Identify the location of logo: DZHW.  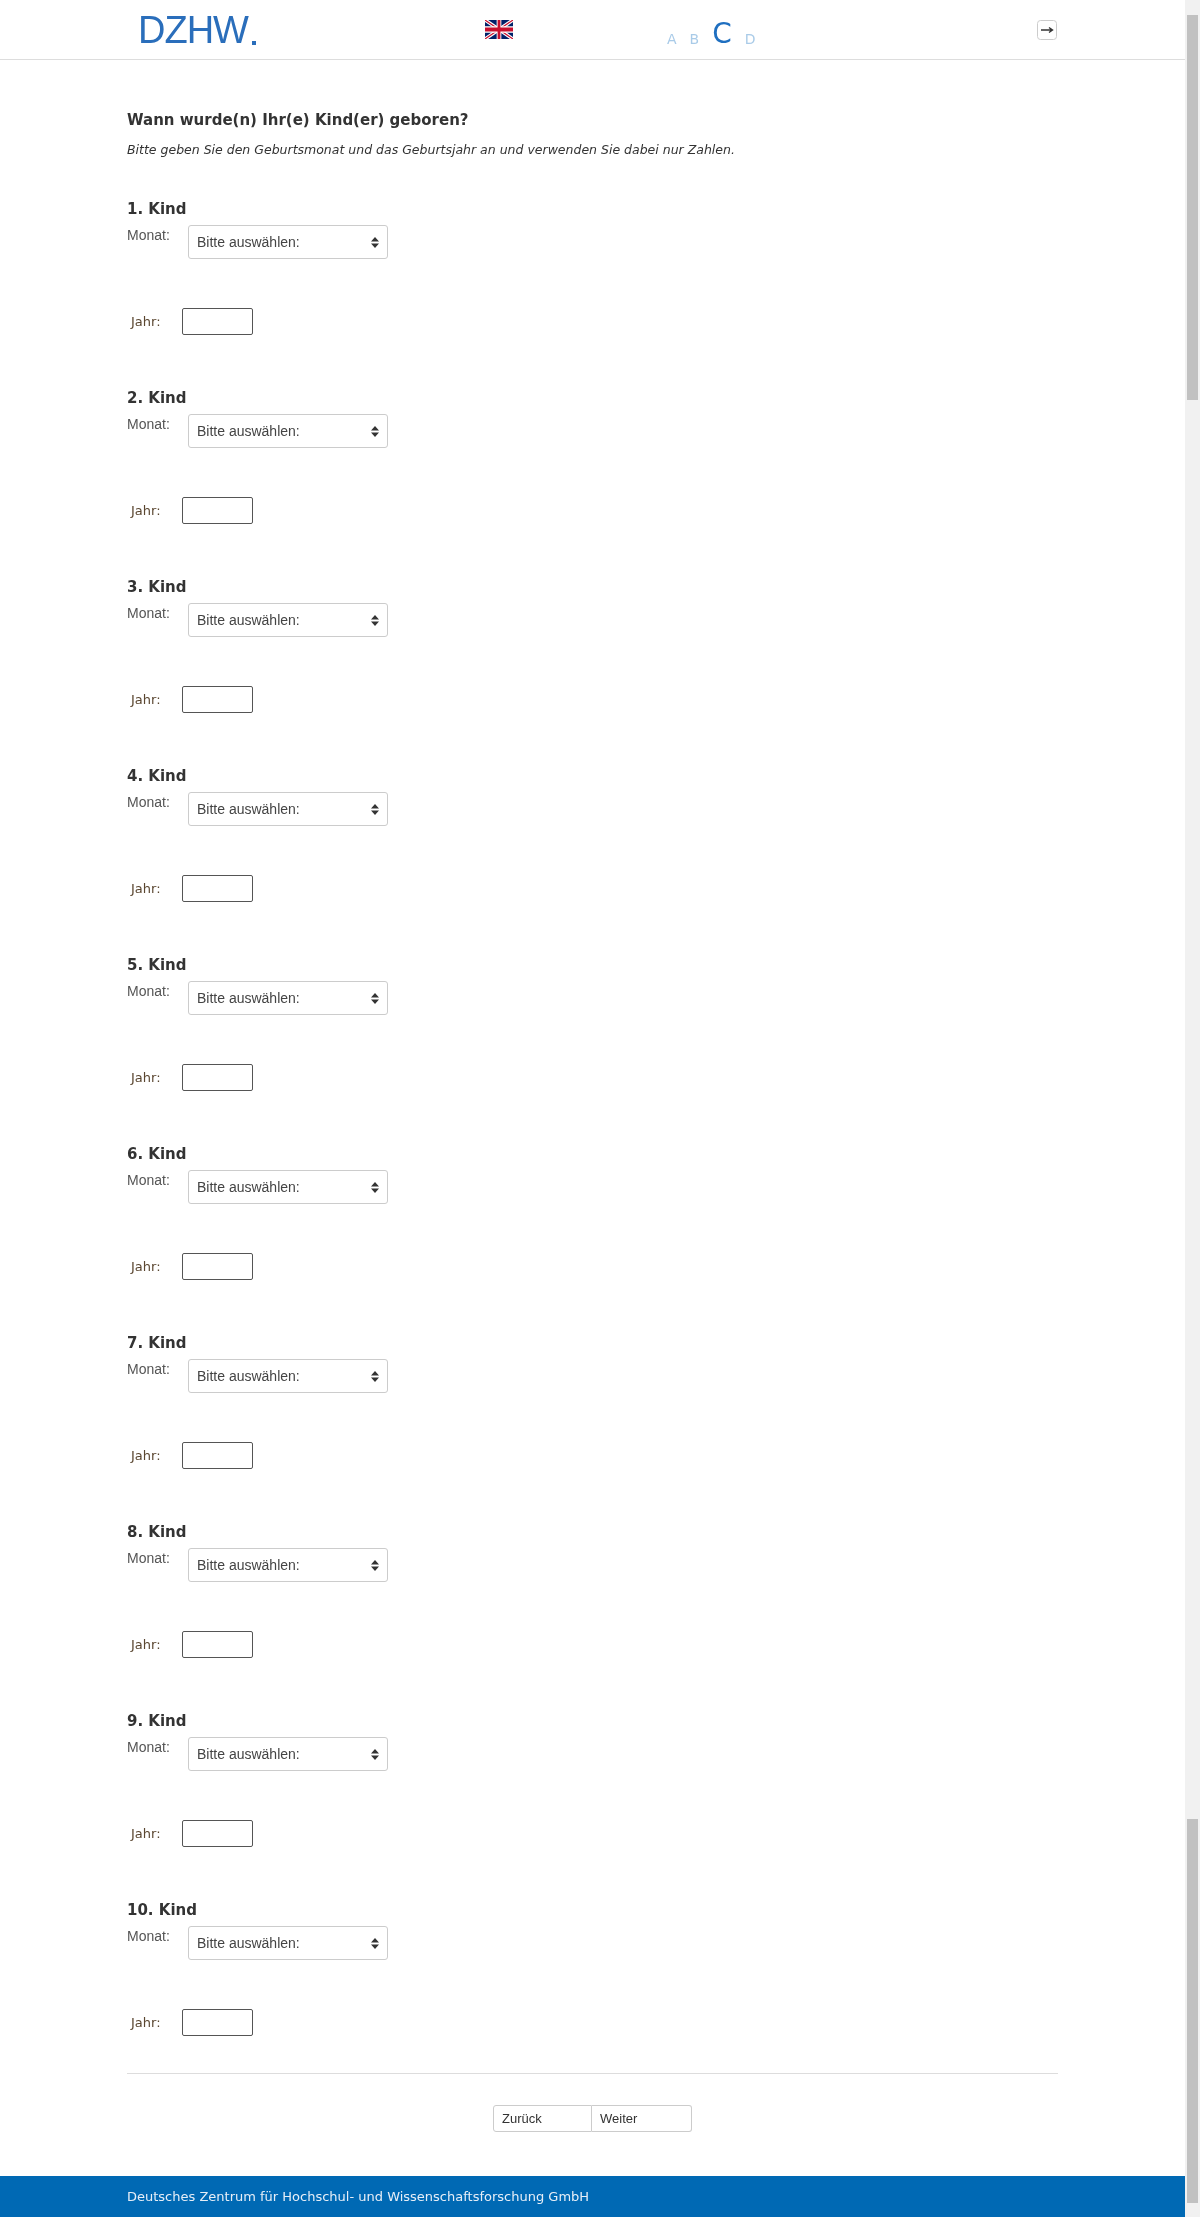
(197, 29).